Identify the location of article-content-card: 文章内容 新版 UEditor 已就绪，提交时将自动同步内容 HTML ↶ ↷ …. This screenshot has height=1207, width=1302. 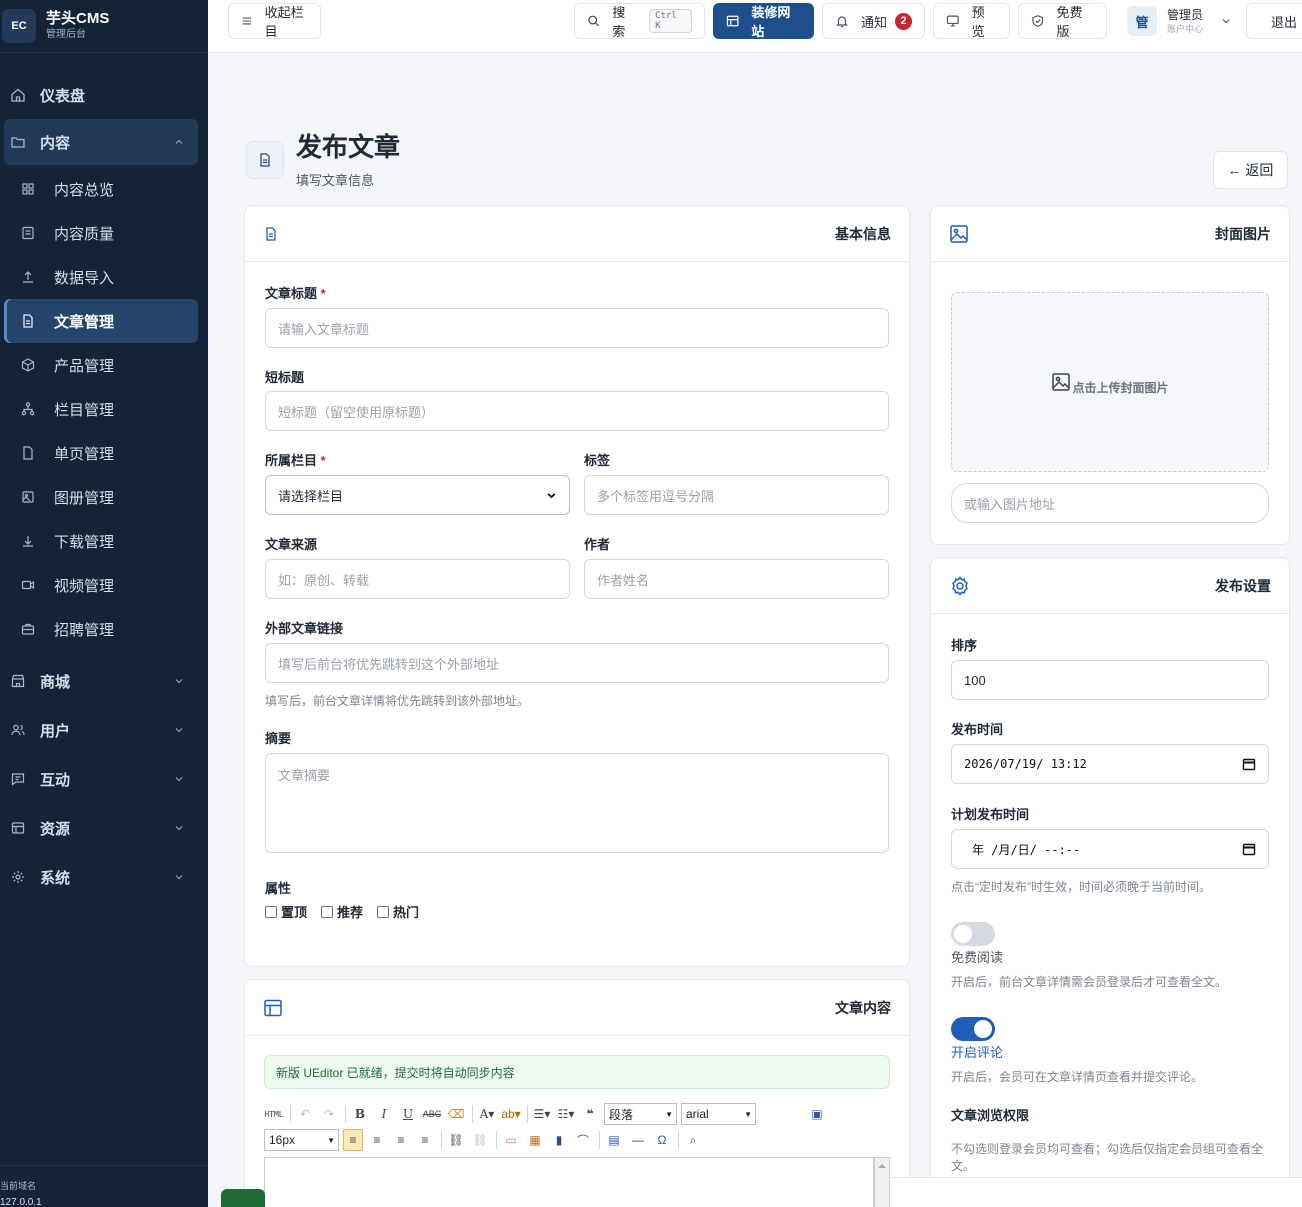
(577, 1093).